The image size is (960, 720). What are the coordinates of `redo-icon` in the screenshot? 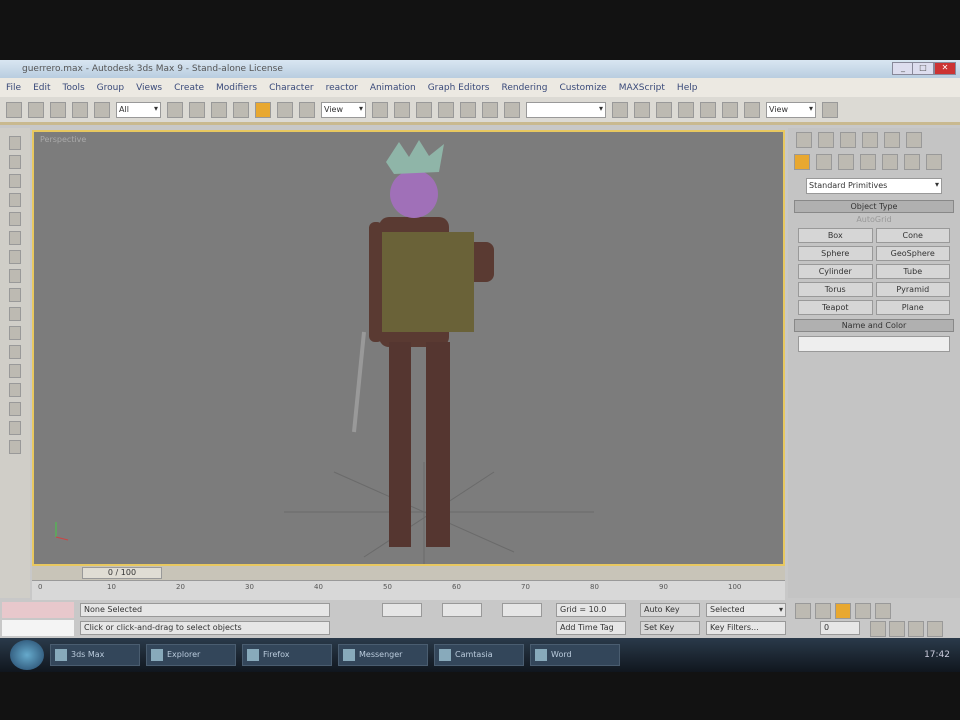 It's located at (36, 109).